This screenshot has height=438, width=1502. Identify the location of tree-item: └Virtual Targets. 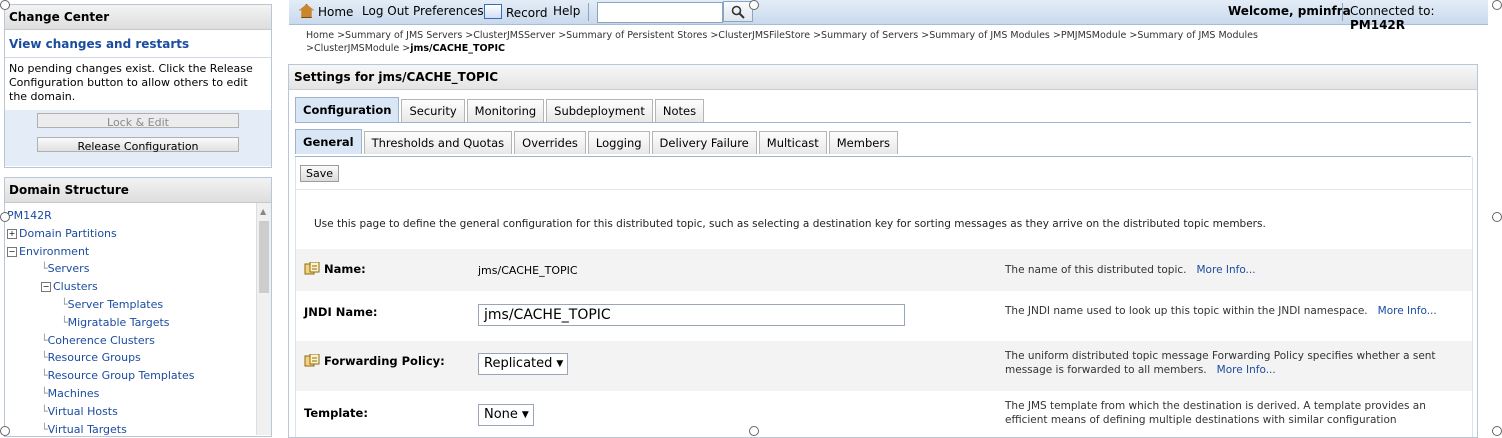
(139, 428).